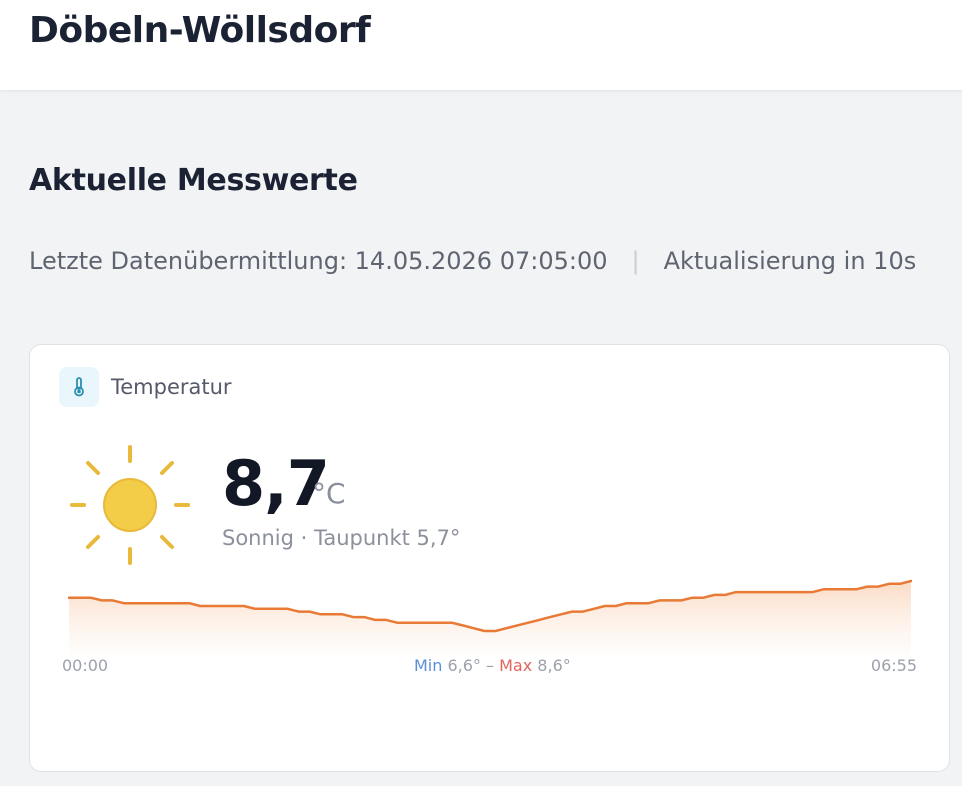  Describe the element at coordinates (130, 505) in the screenshot. I see `sun-icon` at that location.